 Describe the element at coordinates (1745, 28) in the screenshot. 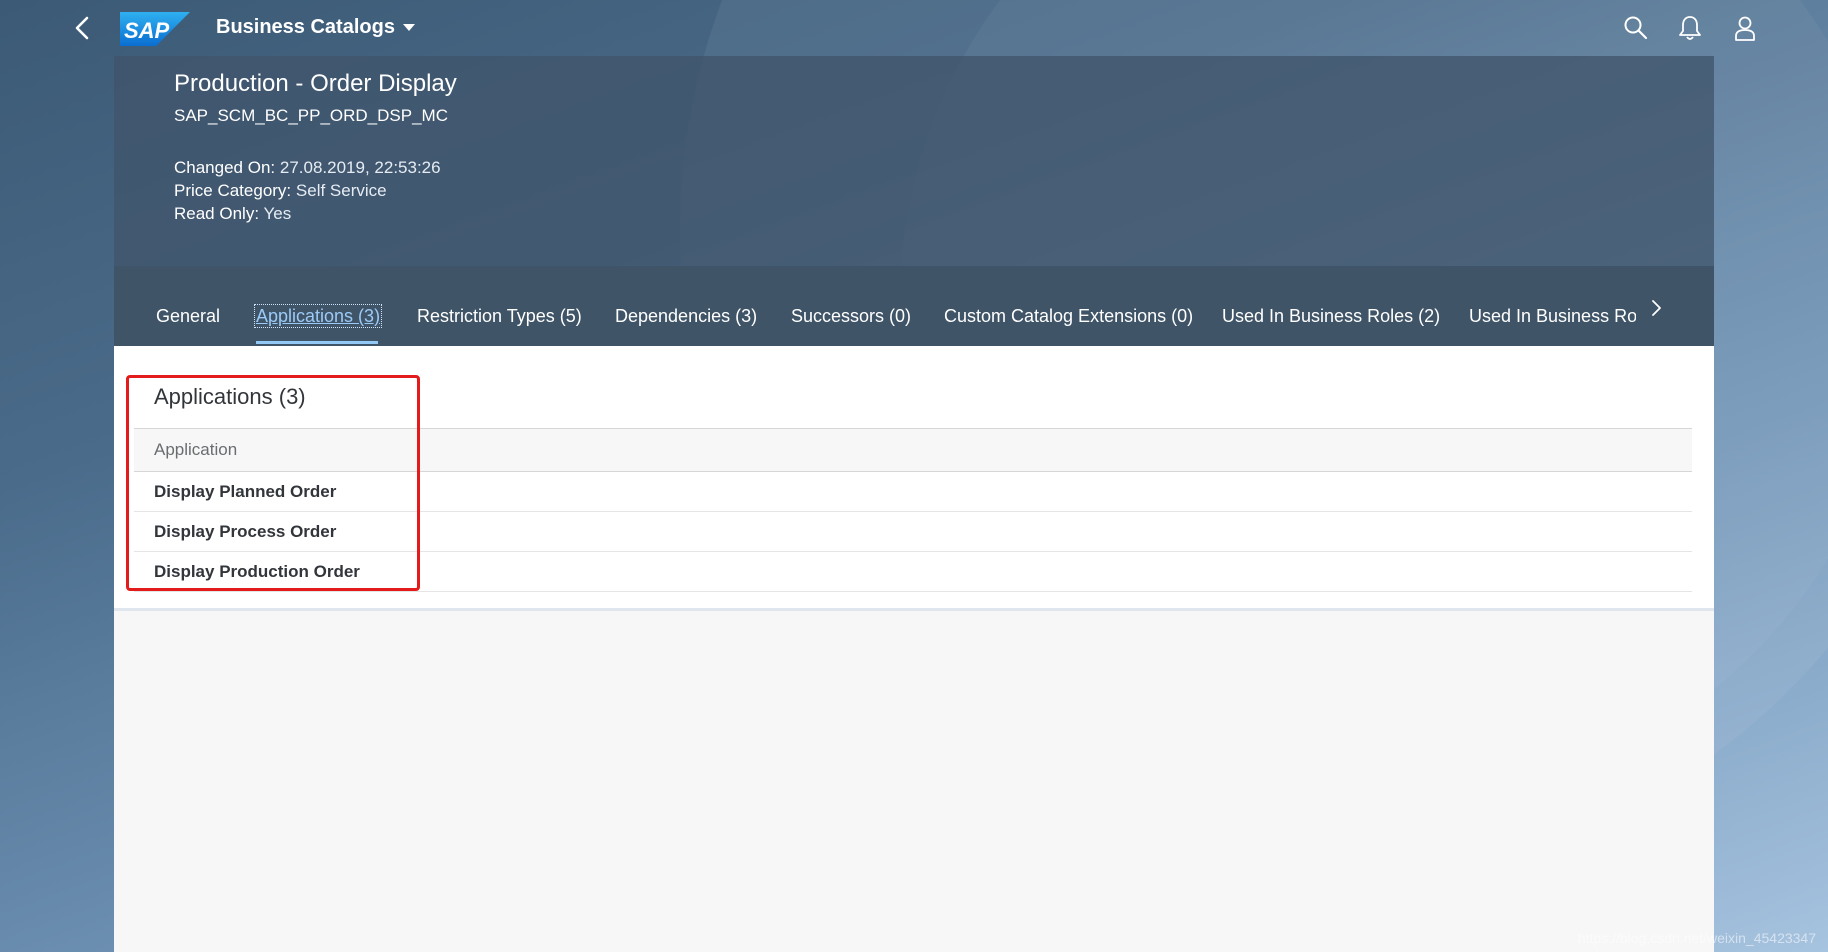

I see `user-icon` at that location.